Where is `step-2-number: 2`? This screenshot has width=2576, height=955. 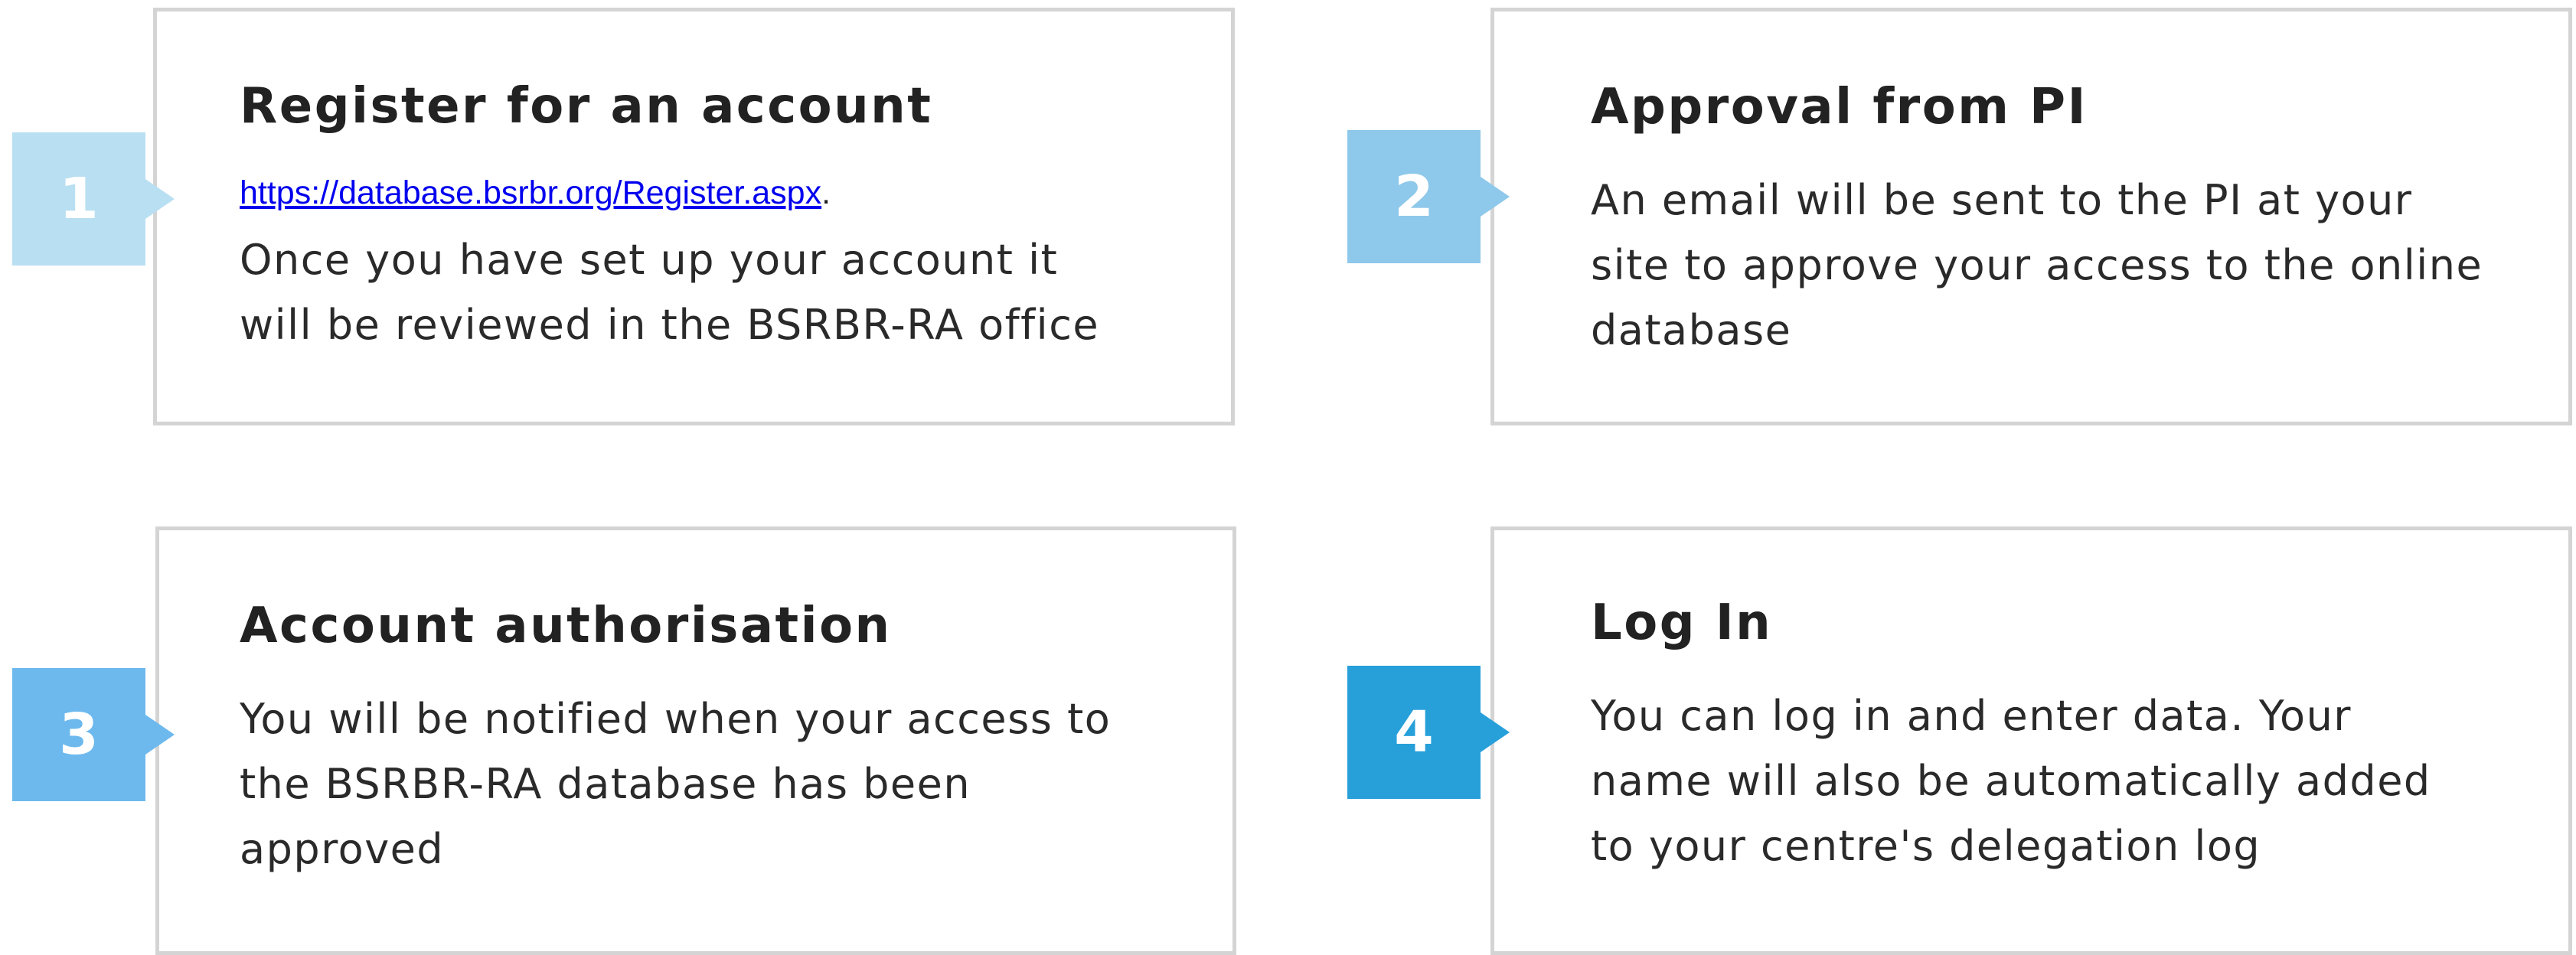 step-2-number: 2 is located at coordinates (1414, 197).